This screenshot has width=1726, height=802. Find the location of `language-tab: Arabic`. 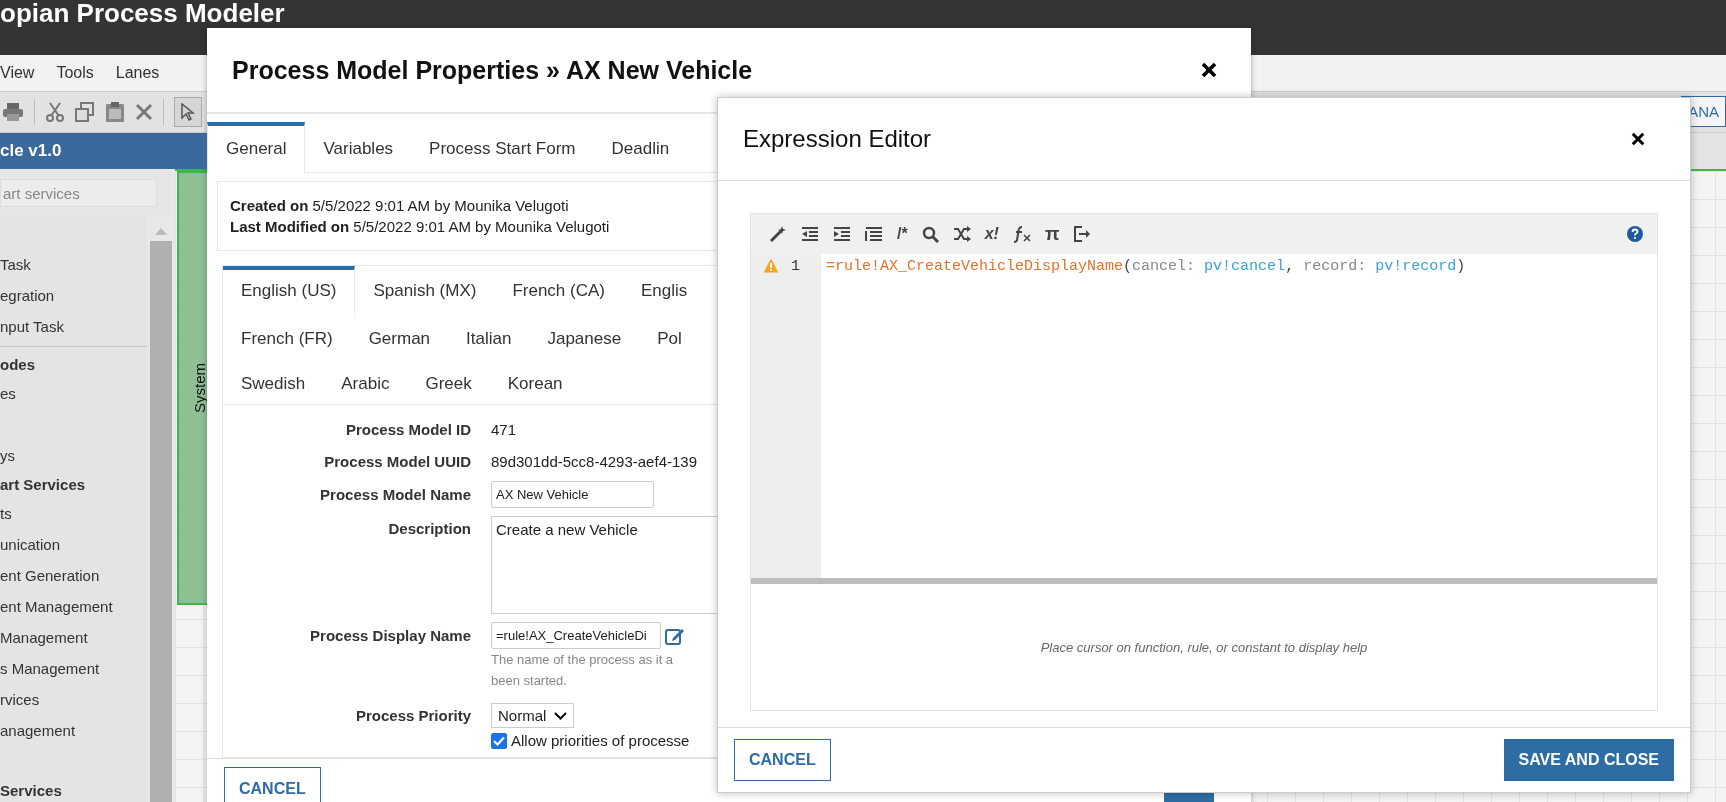

language-tab: Arabic is located at coordinates (365, 381).